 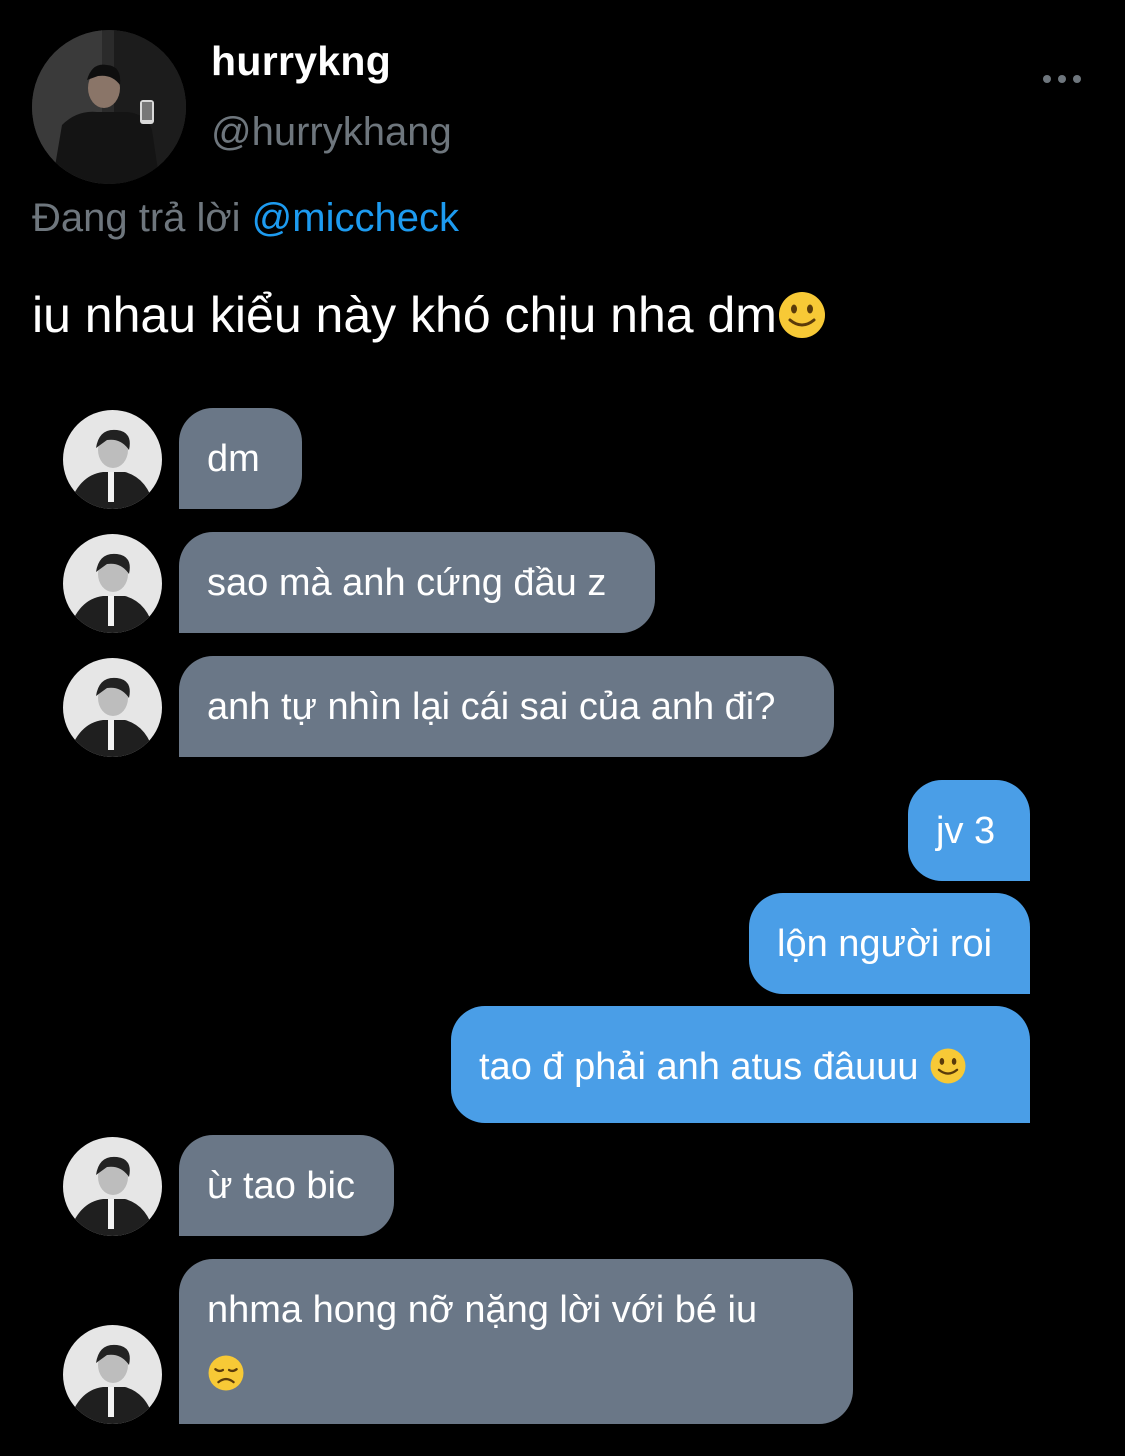 I want to click on message-bubble: nhma hong nỡ nặng lời với bé iu, so click(x=516, y=1341).